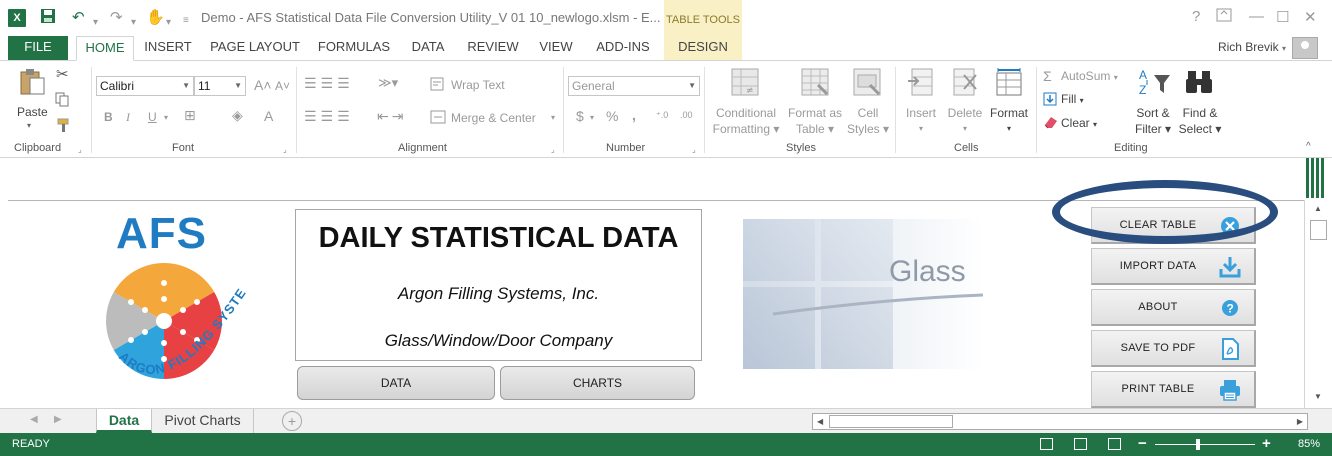  What do you see at coordinates (1199, 83) in the screenshot?
I see `binoculars-icon` at bounding box center [1199, 83].